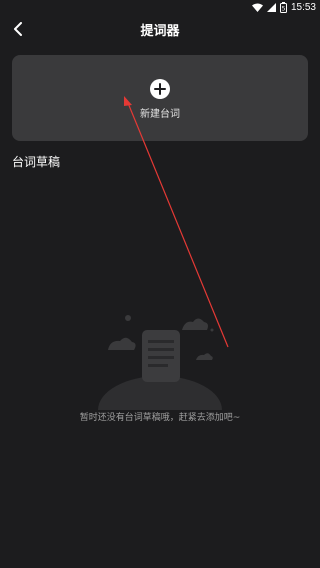 Image resolution: width=320 pixels, height=568 pixels. I want to click on wifi-icon, so click(257, 7).